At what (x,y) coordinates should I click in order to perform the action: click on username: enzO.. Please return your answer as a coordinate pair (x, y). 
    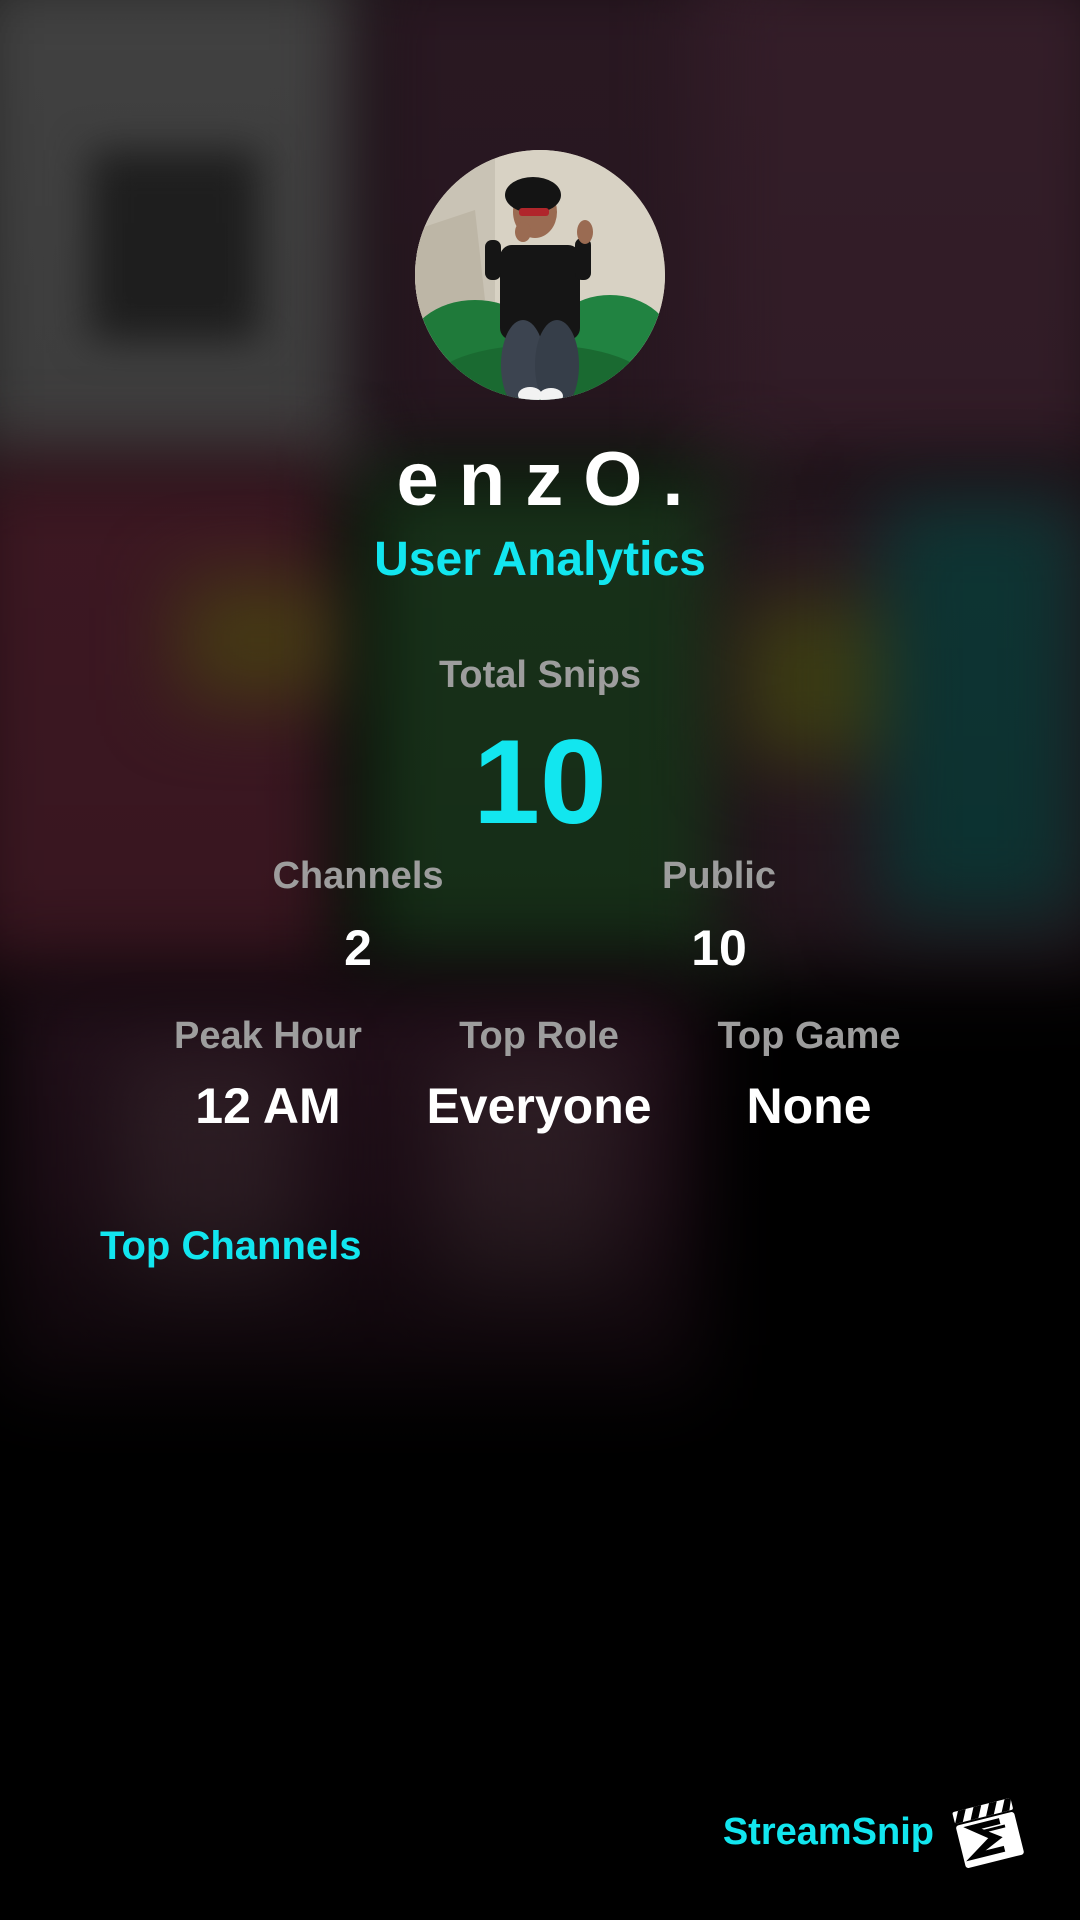
    Looking at the image, I should click on (550, 479).